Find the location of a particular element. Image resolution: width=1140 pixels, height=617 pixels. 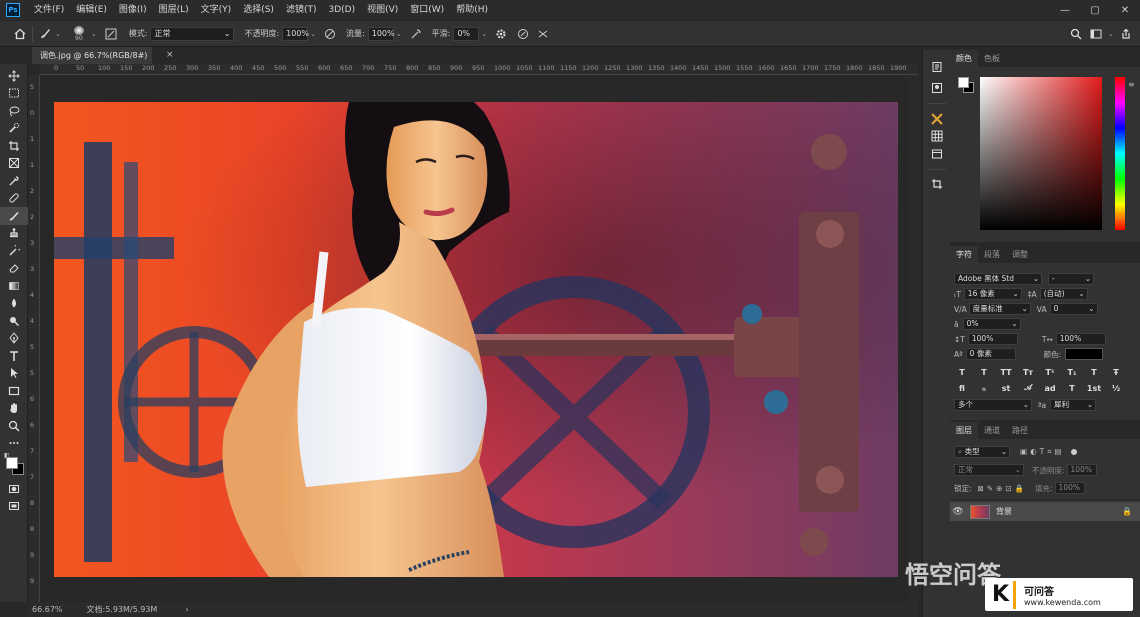

menu-item-0: 文件(F) is located at coordinates (49, 10).